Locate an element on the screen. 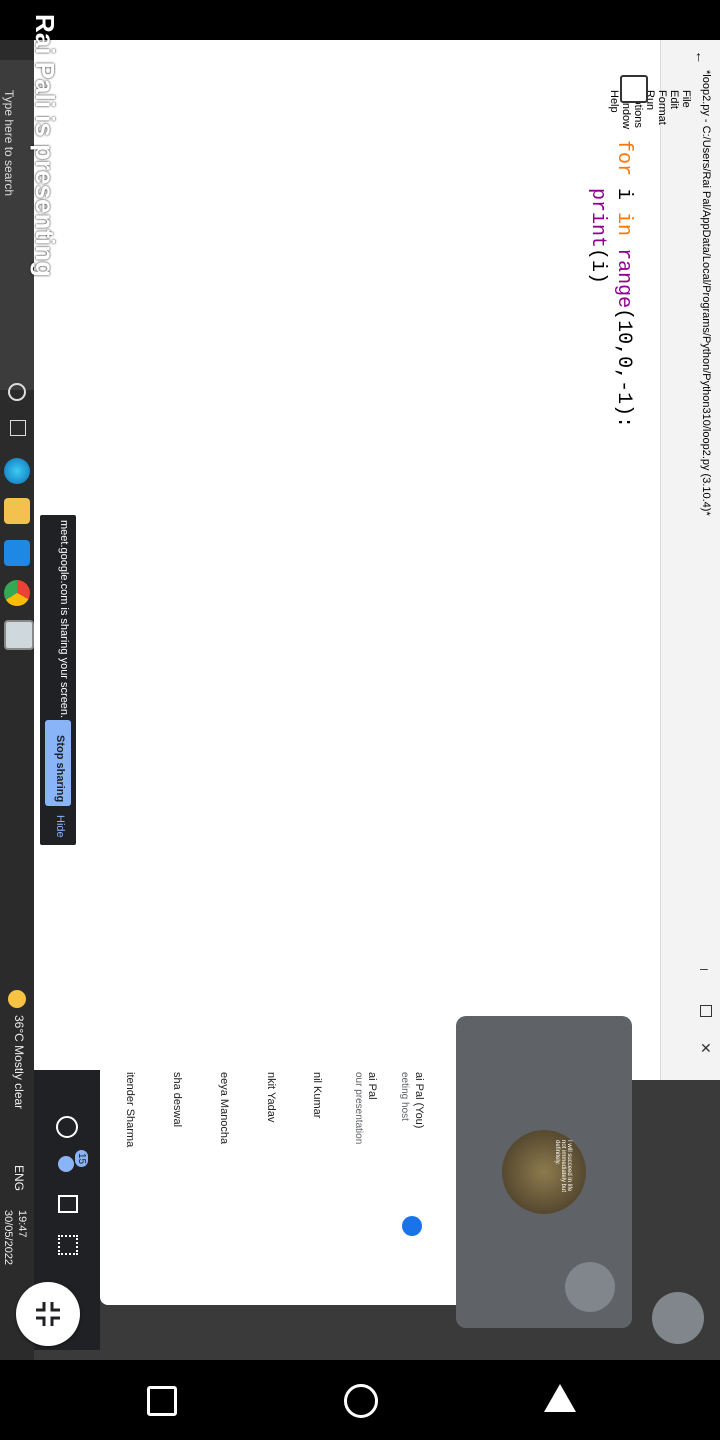 The height and width of the screenshot is (1440, 720). sharing-message: meet.google.com is sharing your screen. is located at coordinates (64, 619).